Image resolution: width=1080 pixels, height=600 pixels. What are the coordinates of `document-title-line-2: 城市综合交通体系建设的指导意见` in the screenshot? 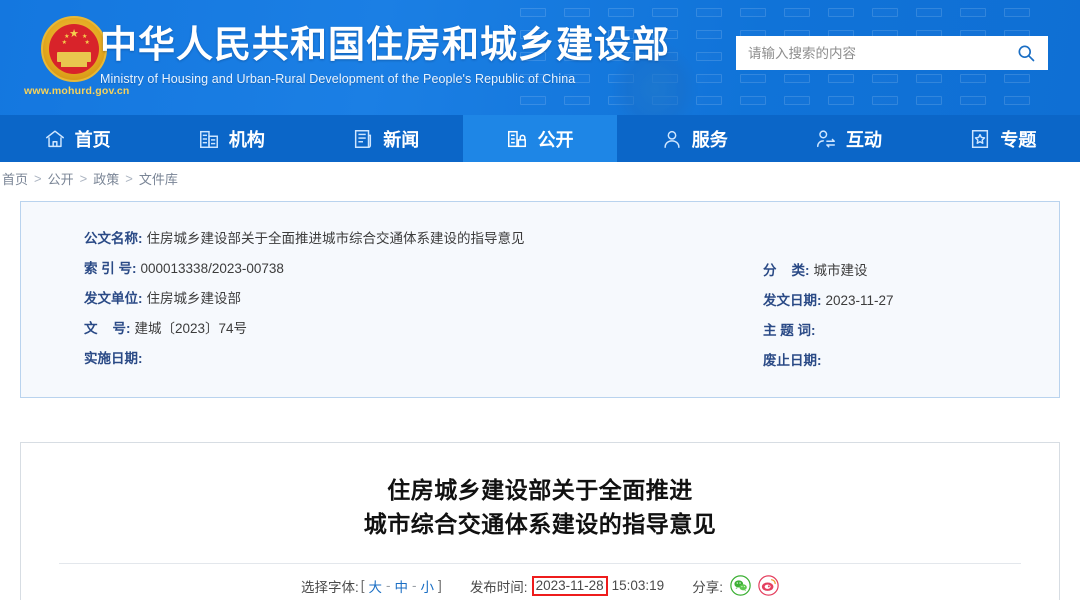 It's located at (540, 524).